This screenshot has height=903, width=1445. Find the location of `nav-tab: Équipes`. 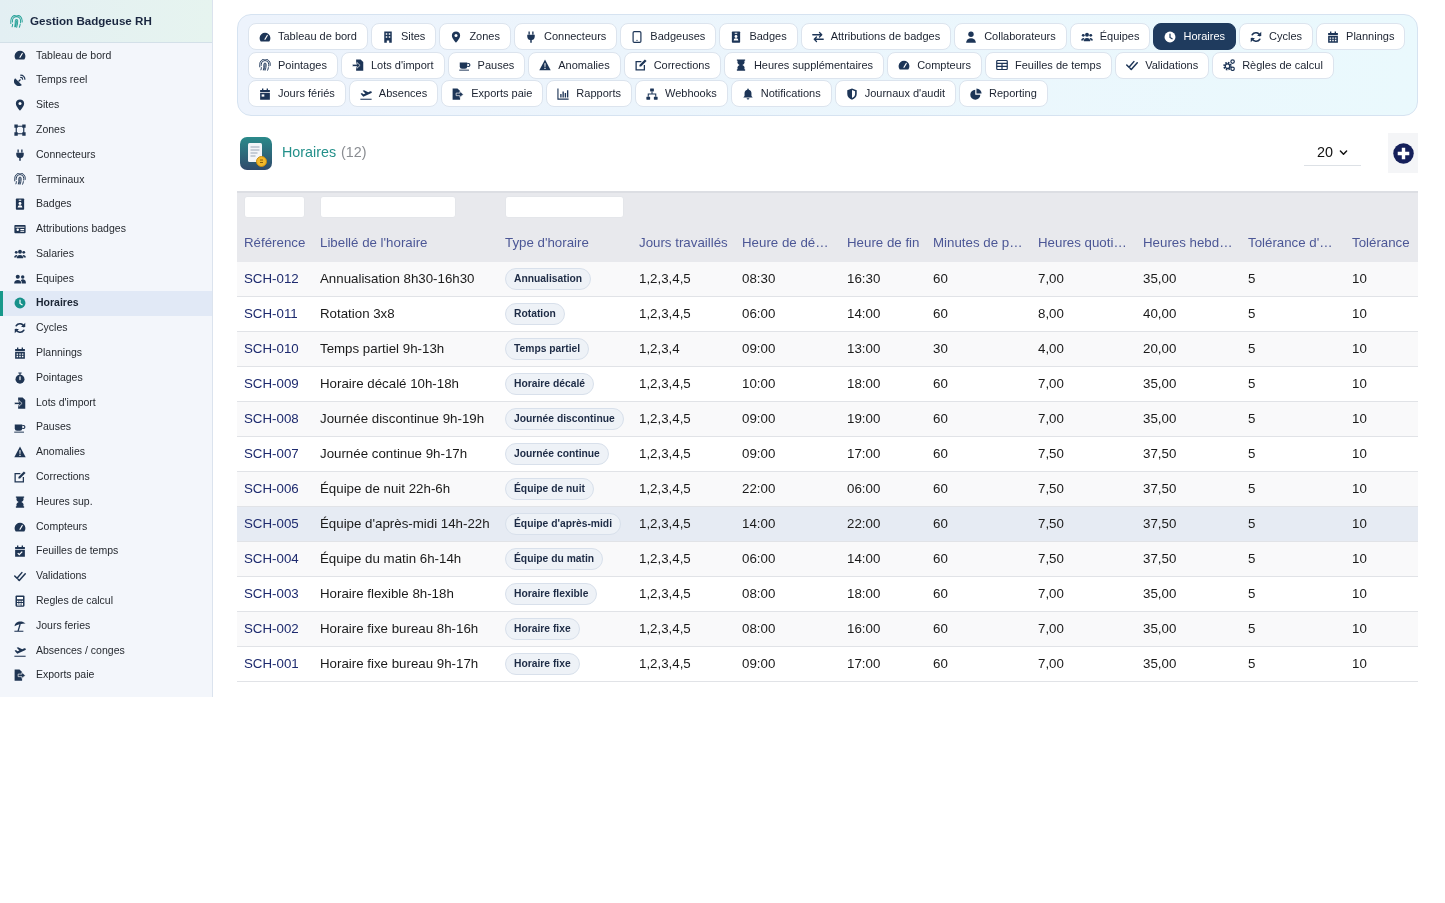

nav-tab: Équipes is located at coordinates (1110, 36).